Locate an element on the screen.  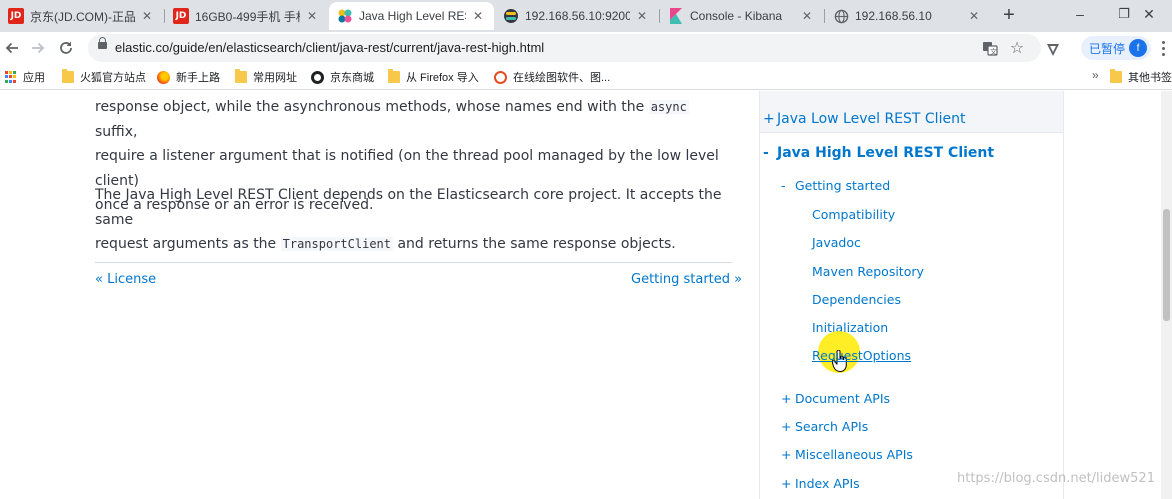
globe-icon is located at coordinates (841, 16).